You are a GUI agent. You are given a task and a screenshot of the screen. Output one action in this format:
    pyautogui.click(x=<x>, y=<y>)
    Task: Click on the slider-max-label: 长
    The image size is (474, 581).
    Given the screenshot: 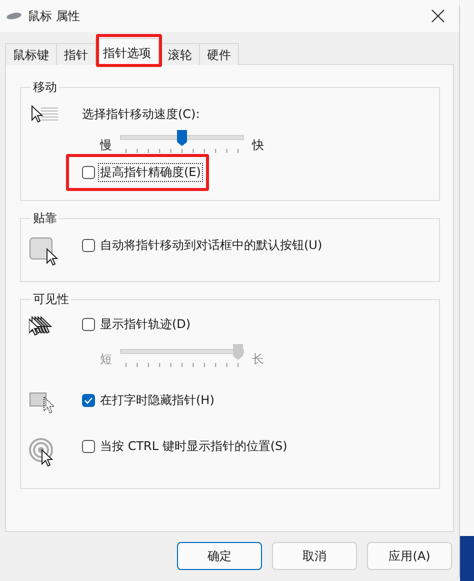 What is the action you would take?
    pyautogui.click(x=258, y=359)
    